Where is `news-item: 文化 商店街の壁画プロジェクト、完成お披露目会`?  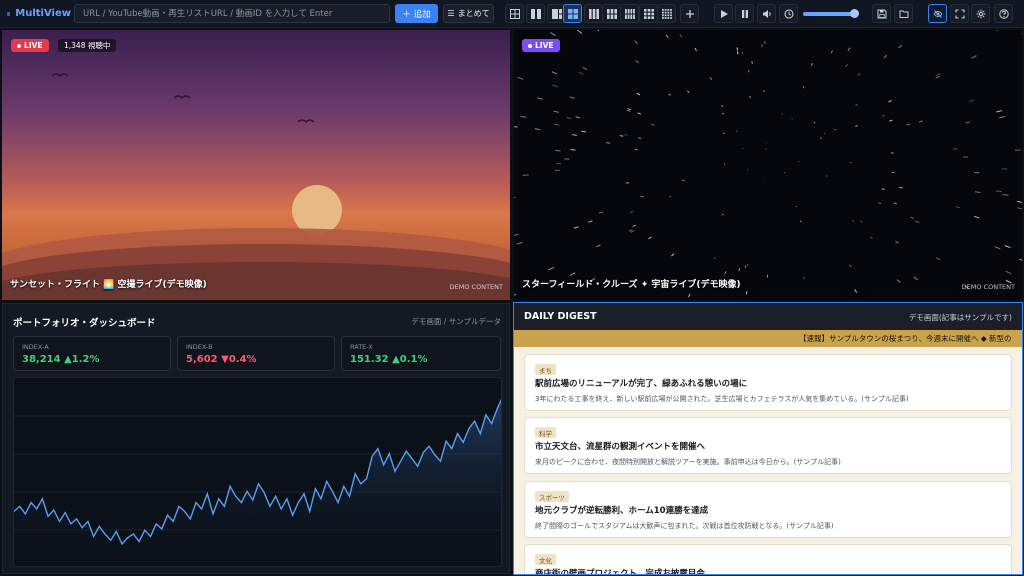
news-item: 文化 商店街の壁画プロジェクト、完成お披露目会 is located at coordinates (768, 559).